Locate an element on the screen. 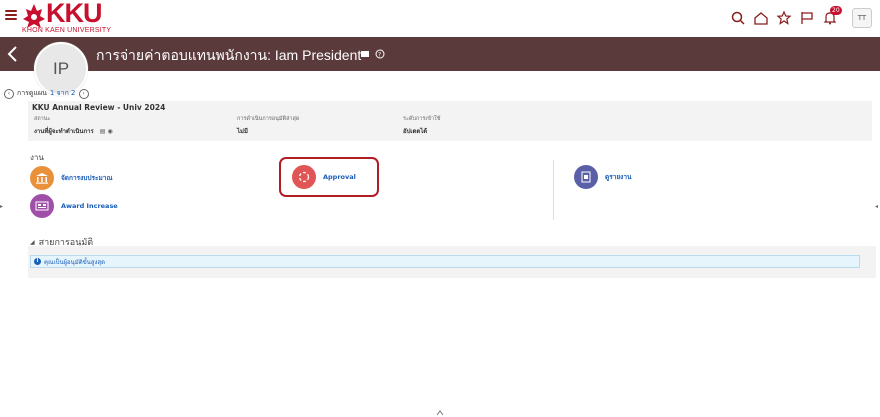 Image resolution: width=880 pixels, height=417 pixels. last-approval-label: การดำเนินการอนุมัติล่าสุด is located at coordinates (268, 119).